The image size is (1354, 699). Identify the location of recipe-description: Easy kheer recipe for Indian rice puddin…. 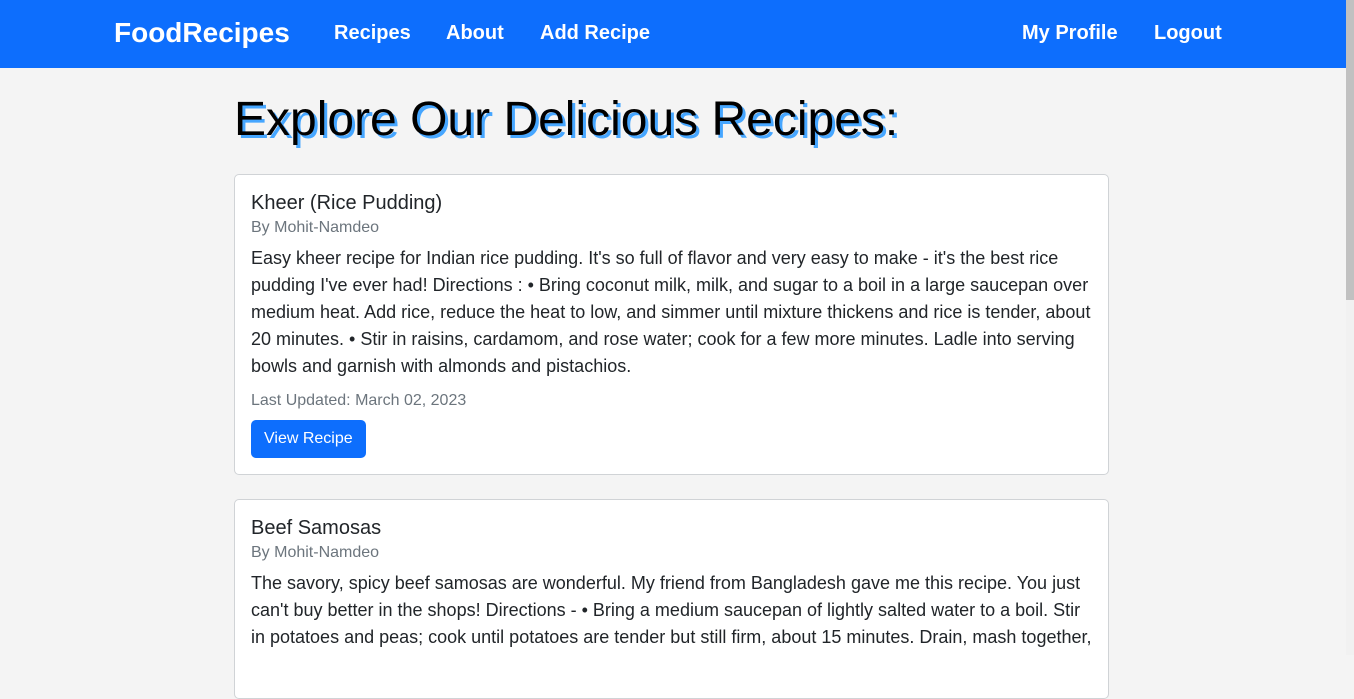
(671, 312).